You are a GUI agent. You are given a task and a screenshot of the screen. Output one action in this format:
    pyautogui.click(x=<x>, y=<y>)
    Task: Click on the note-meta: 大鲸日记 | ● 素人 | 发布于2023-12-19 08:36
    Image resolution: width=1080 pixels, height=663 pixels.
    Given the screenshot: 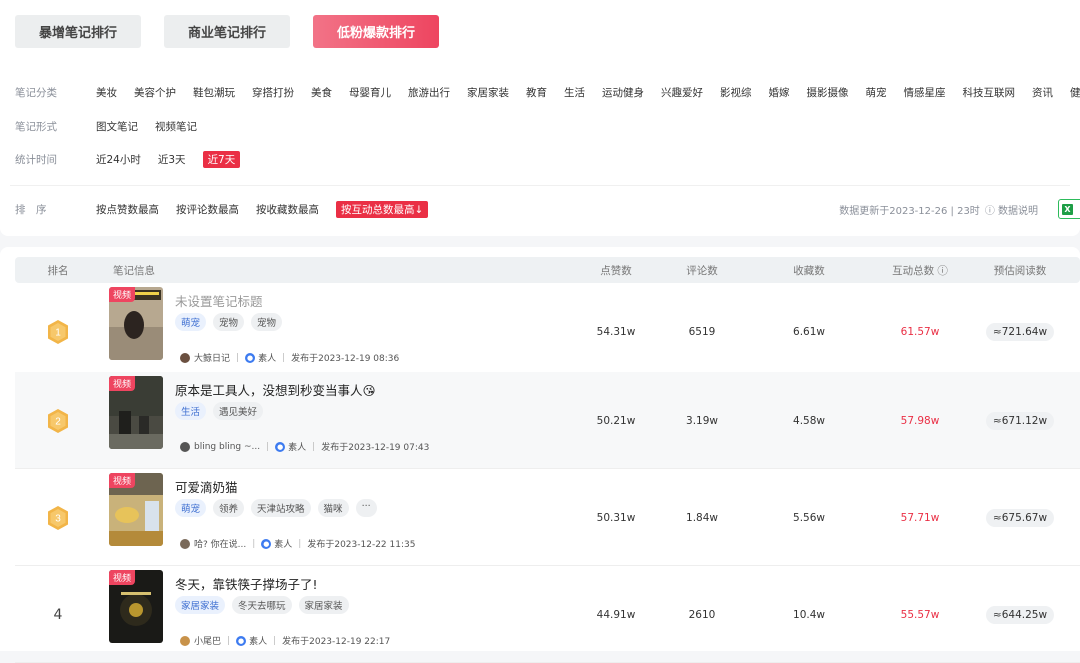 What is the action you would take?
    pyautogui.click(x=289, y=357)
    